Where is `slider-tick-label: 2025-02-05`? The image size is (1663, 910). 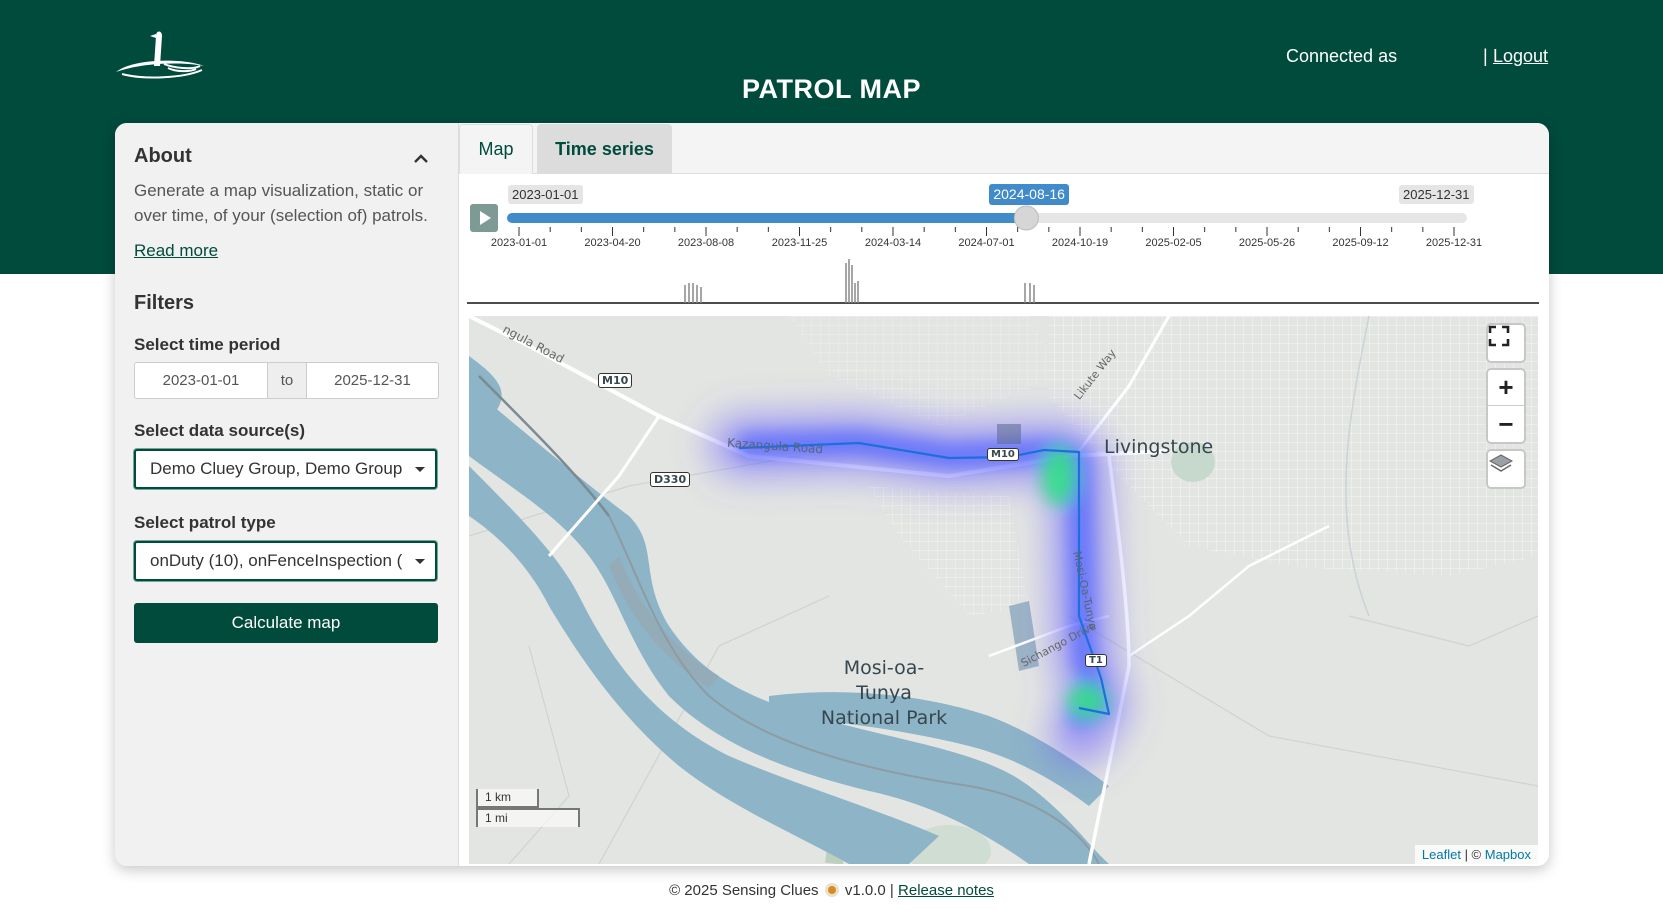 slider-tick-label: 2025-02-05 is located at coordinates (1173, 243).